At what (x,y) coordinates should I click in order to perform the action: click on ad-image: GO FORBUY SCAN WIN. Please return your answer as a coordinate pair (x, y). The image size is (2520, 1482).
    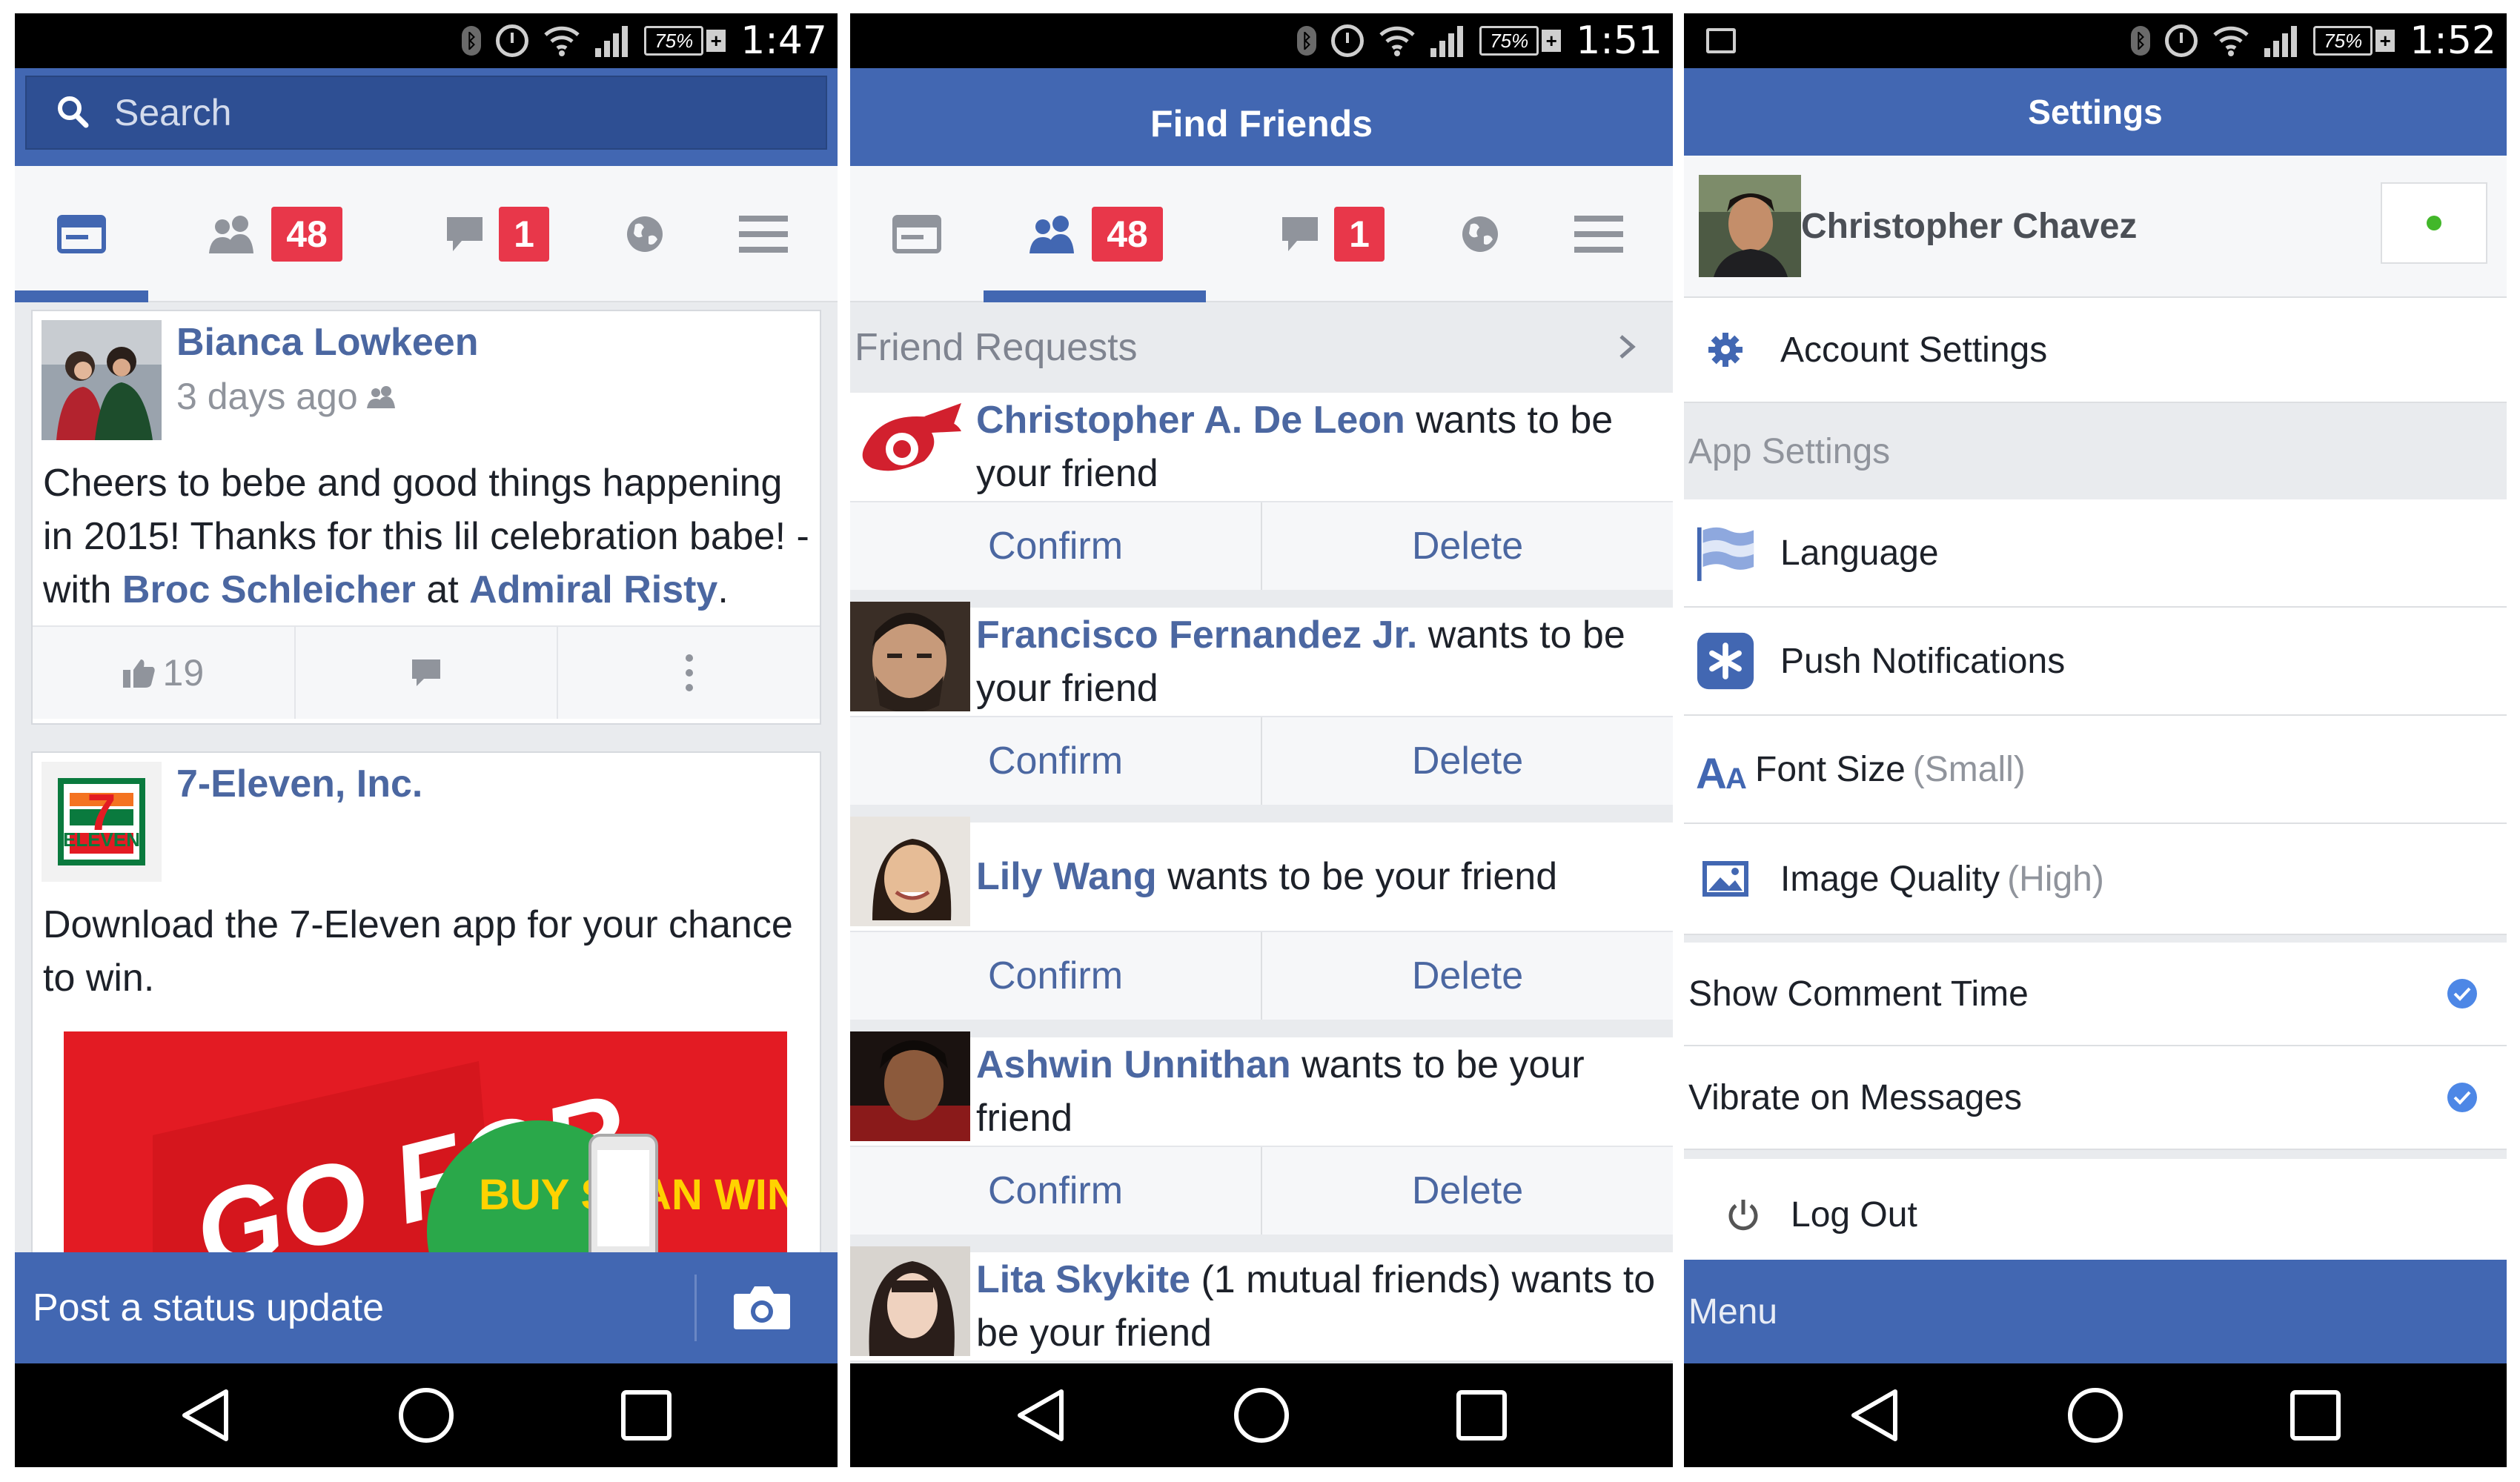
    Looking at the image, I should click on (431, 1148).